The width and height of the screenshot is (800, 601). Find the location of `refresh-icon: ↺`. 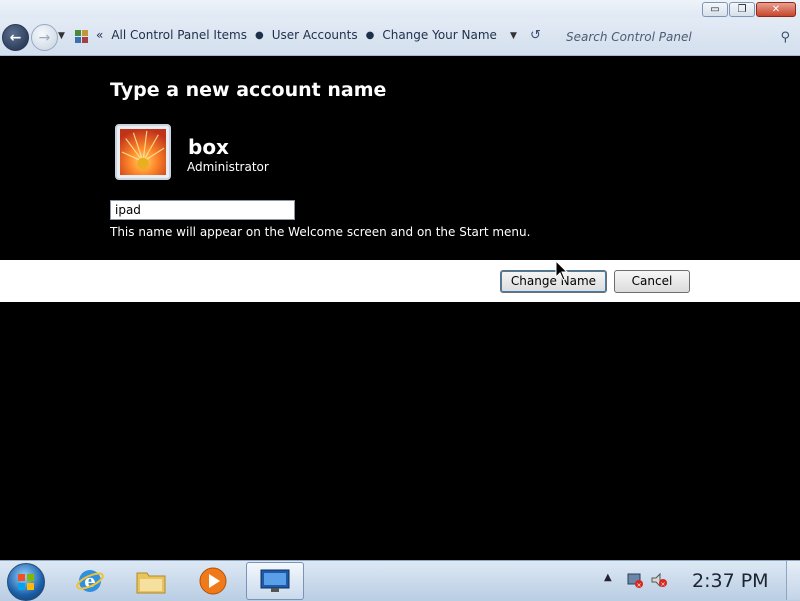

refresh-icon: ↺ is located at coordinates (535, 35).